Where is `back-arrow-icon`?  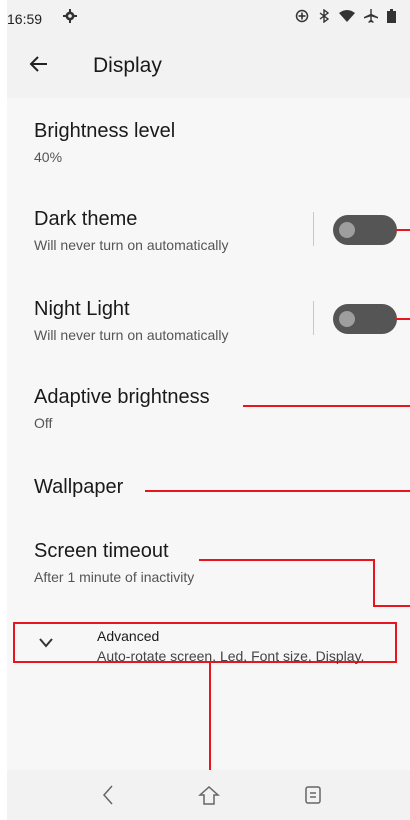 back-arrow-icon is located at coordinates (39, 64).